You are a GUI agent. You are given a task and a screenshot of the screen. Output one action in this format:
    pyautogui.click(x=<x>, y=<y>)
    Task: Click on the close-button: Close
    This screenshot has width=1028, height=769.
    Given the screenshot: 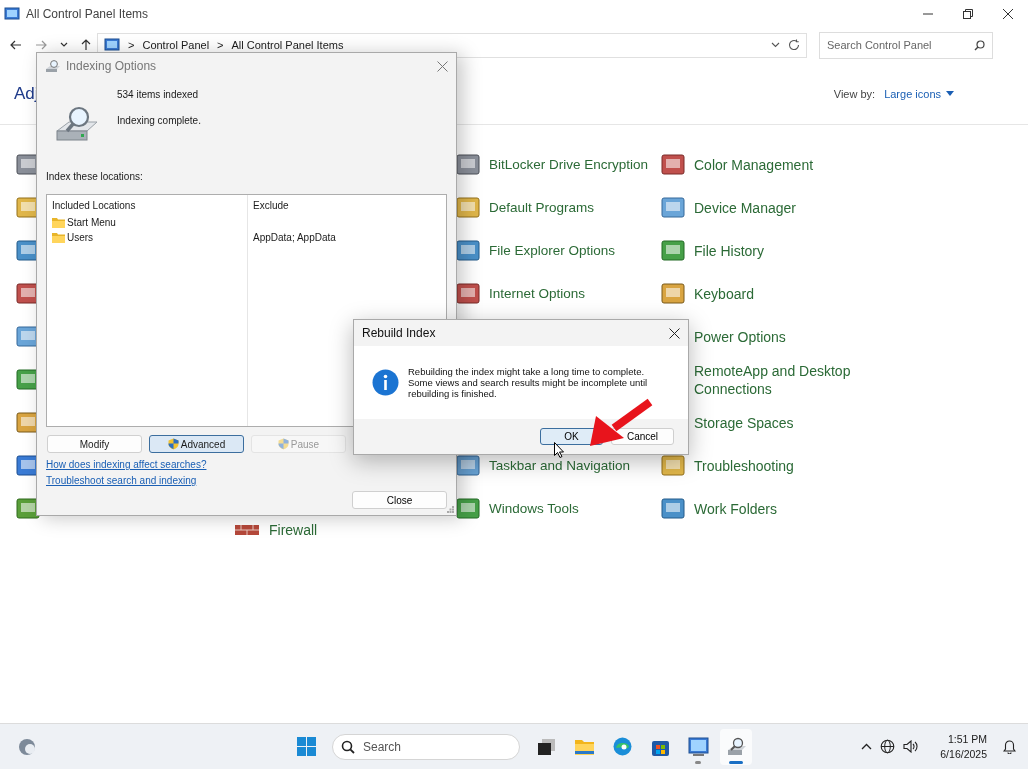 What is the action you would take?
    pyautogui.click(x=399, y=500)
    